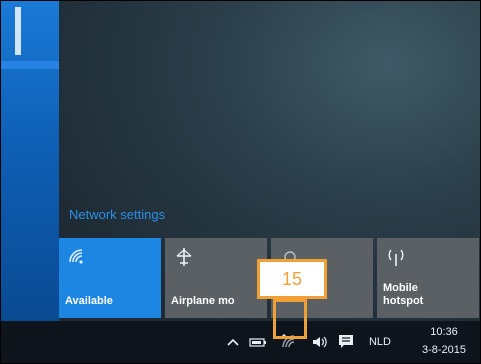  I want to click on windows-logo-pane, so click(18, 31).